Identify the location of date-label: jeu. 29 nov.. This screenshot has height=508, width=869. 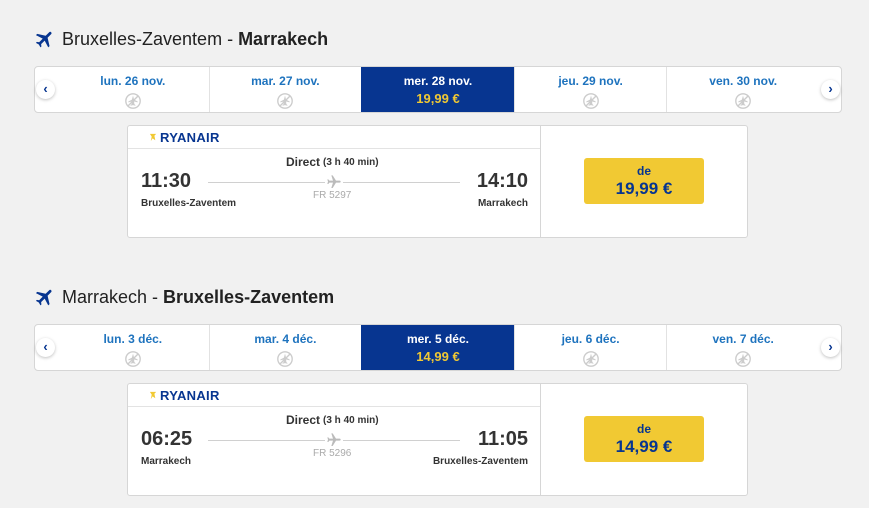
(590, 81).